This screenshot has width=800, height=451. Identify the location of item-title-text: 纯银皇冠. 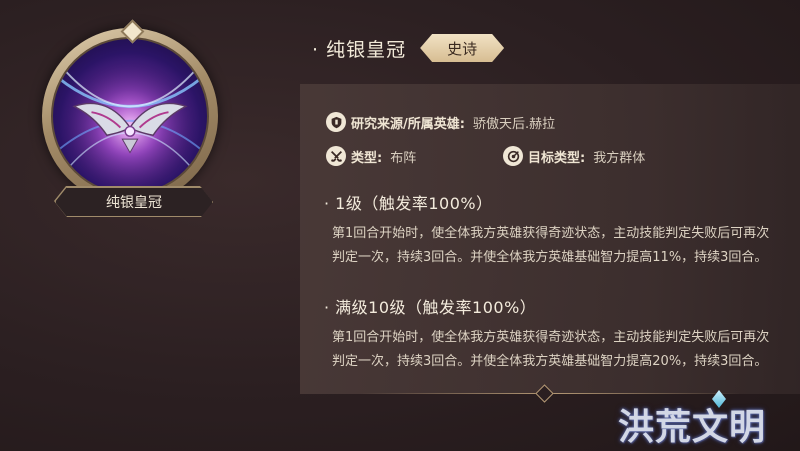
(366, 49).